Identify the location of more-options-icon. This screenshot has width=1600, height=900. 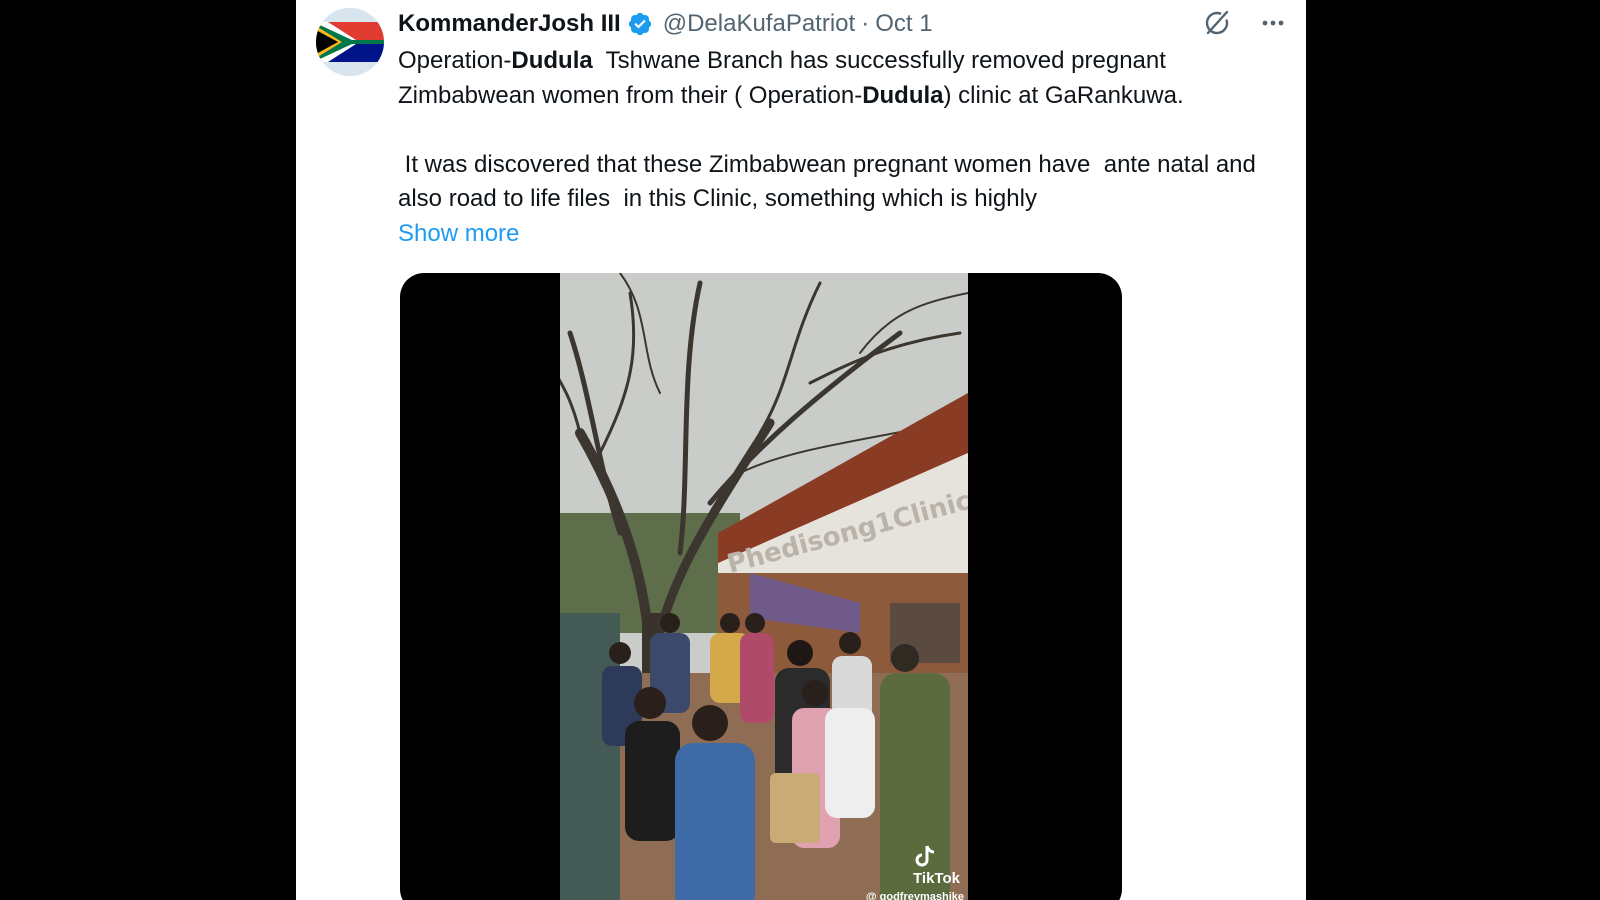
(1273, 23).